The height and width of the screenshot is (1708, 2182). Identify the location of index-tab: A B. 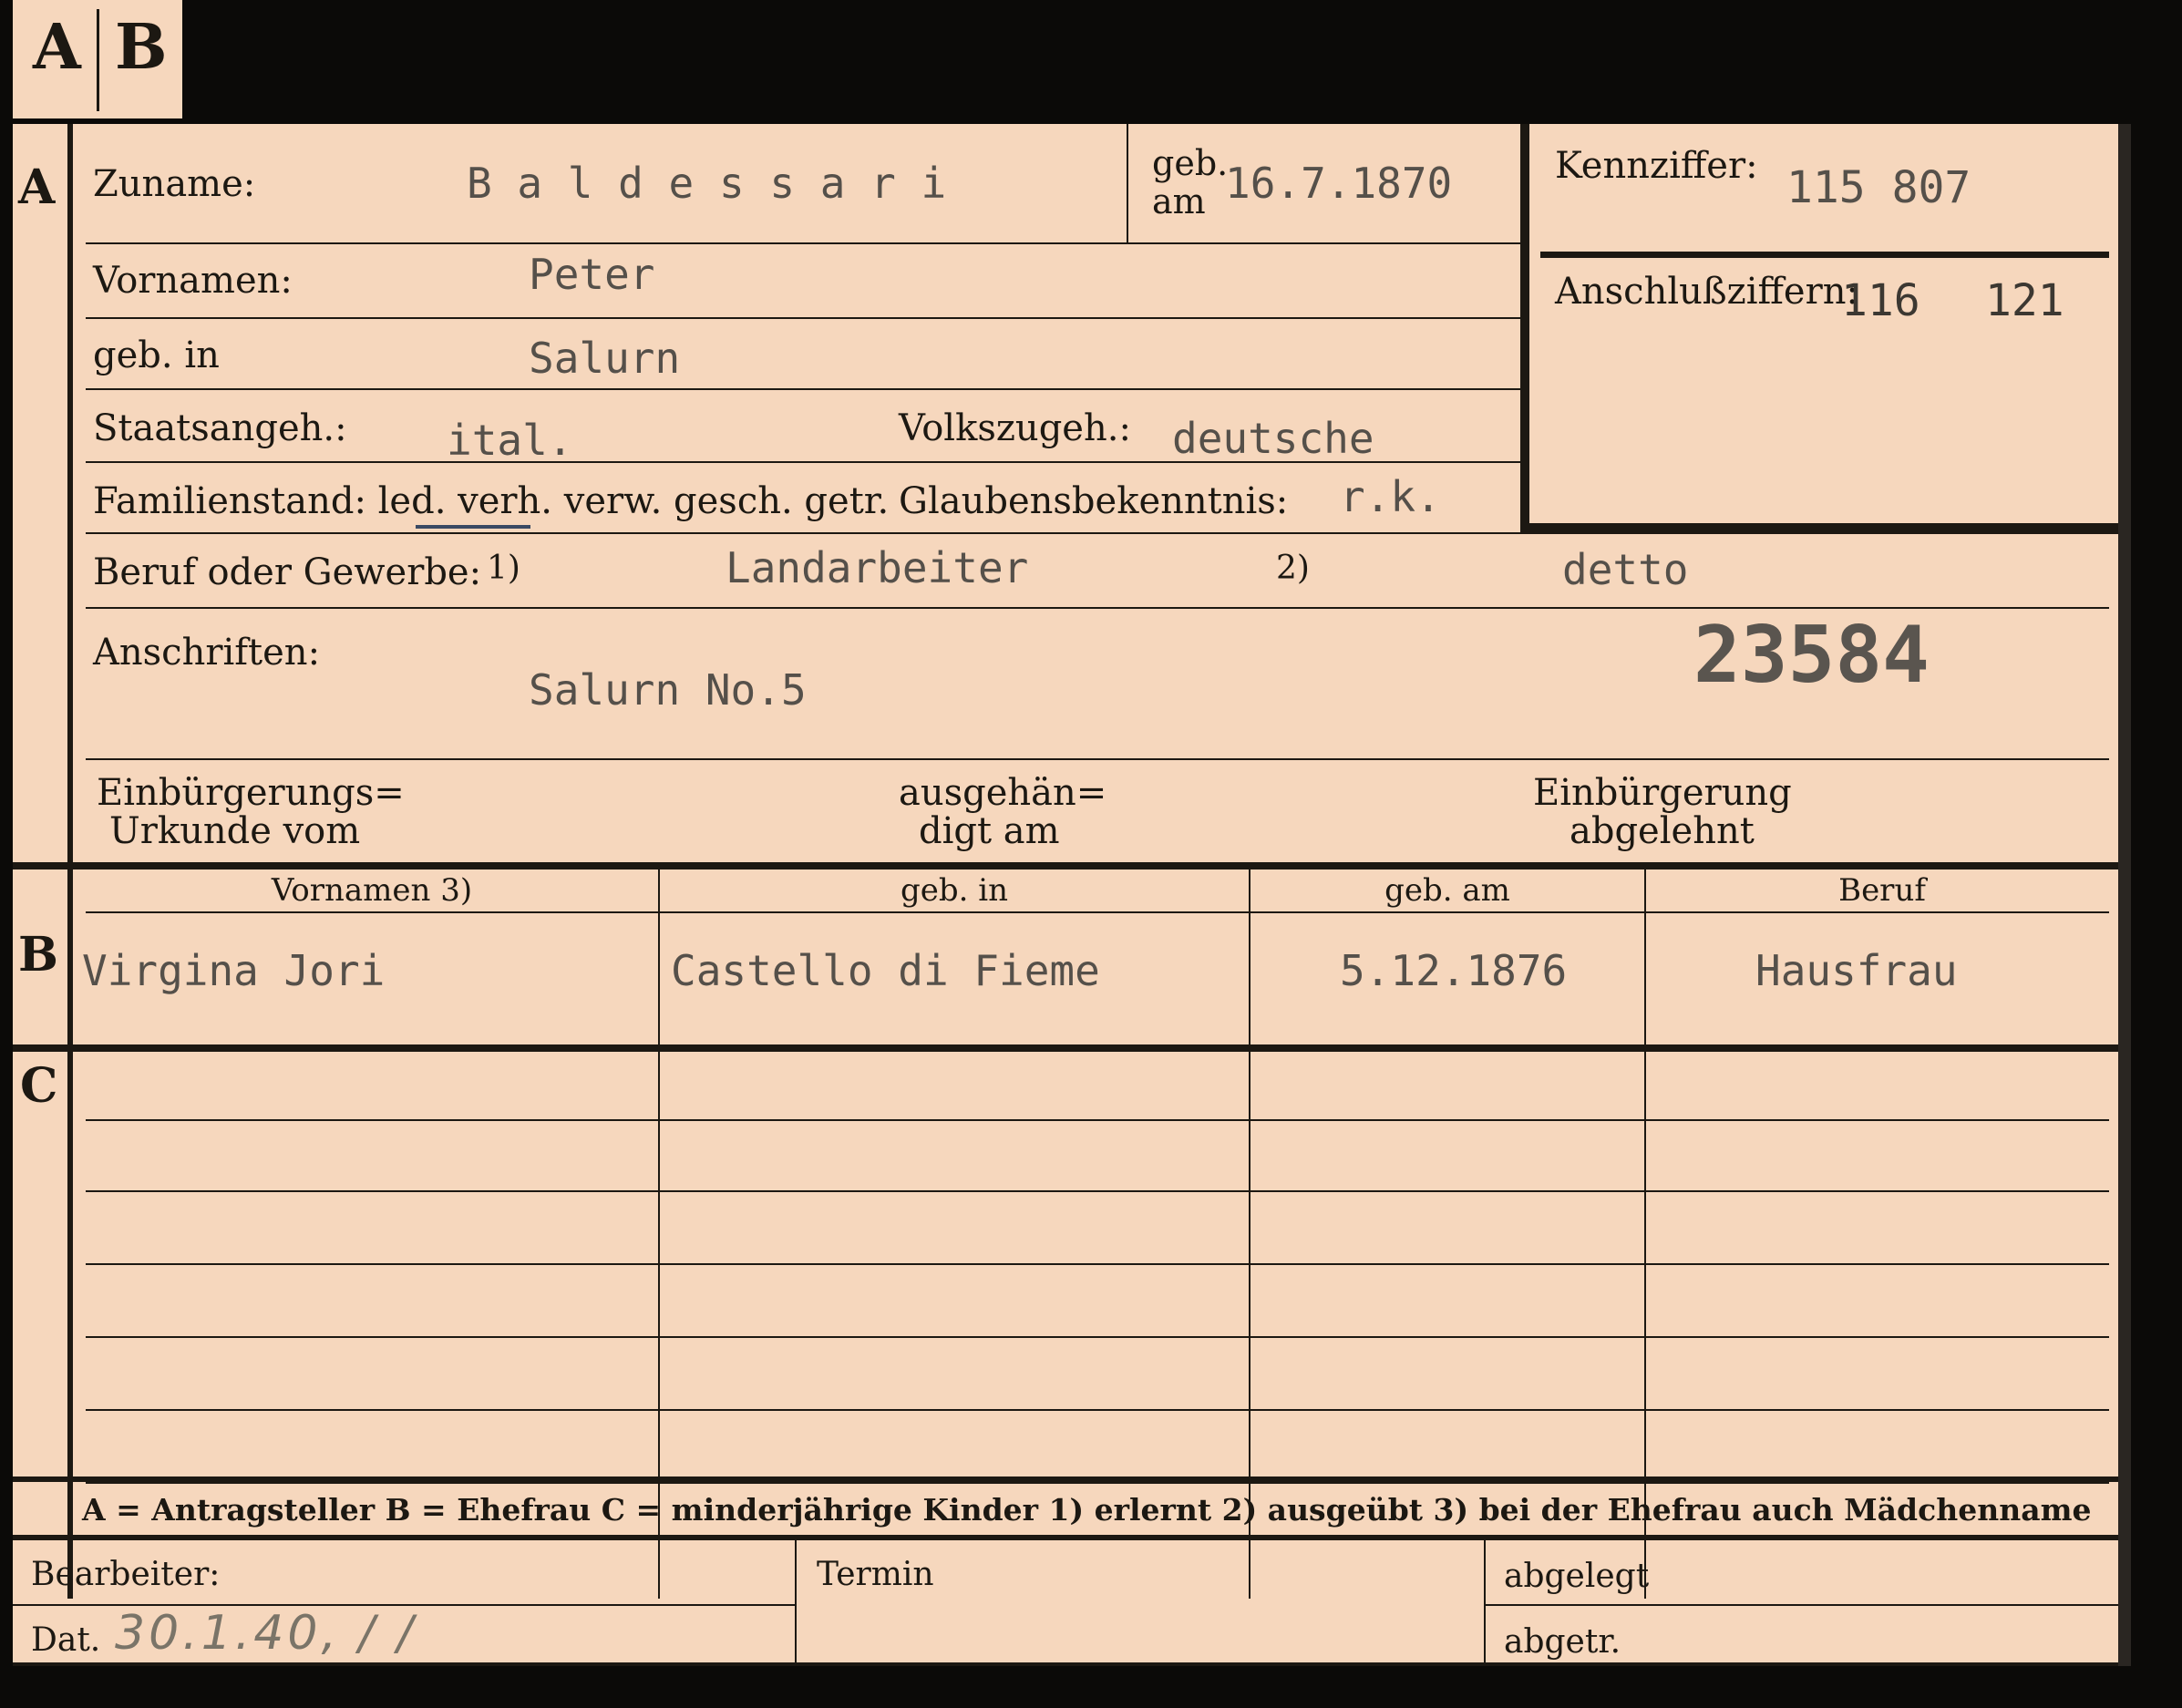
(97, 59).